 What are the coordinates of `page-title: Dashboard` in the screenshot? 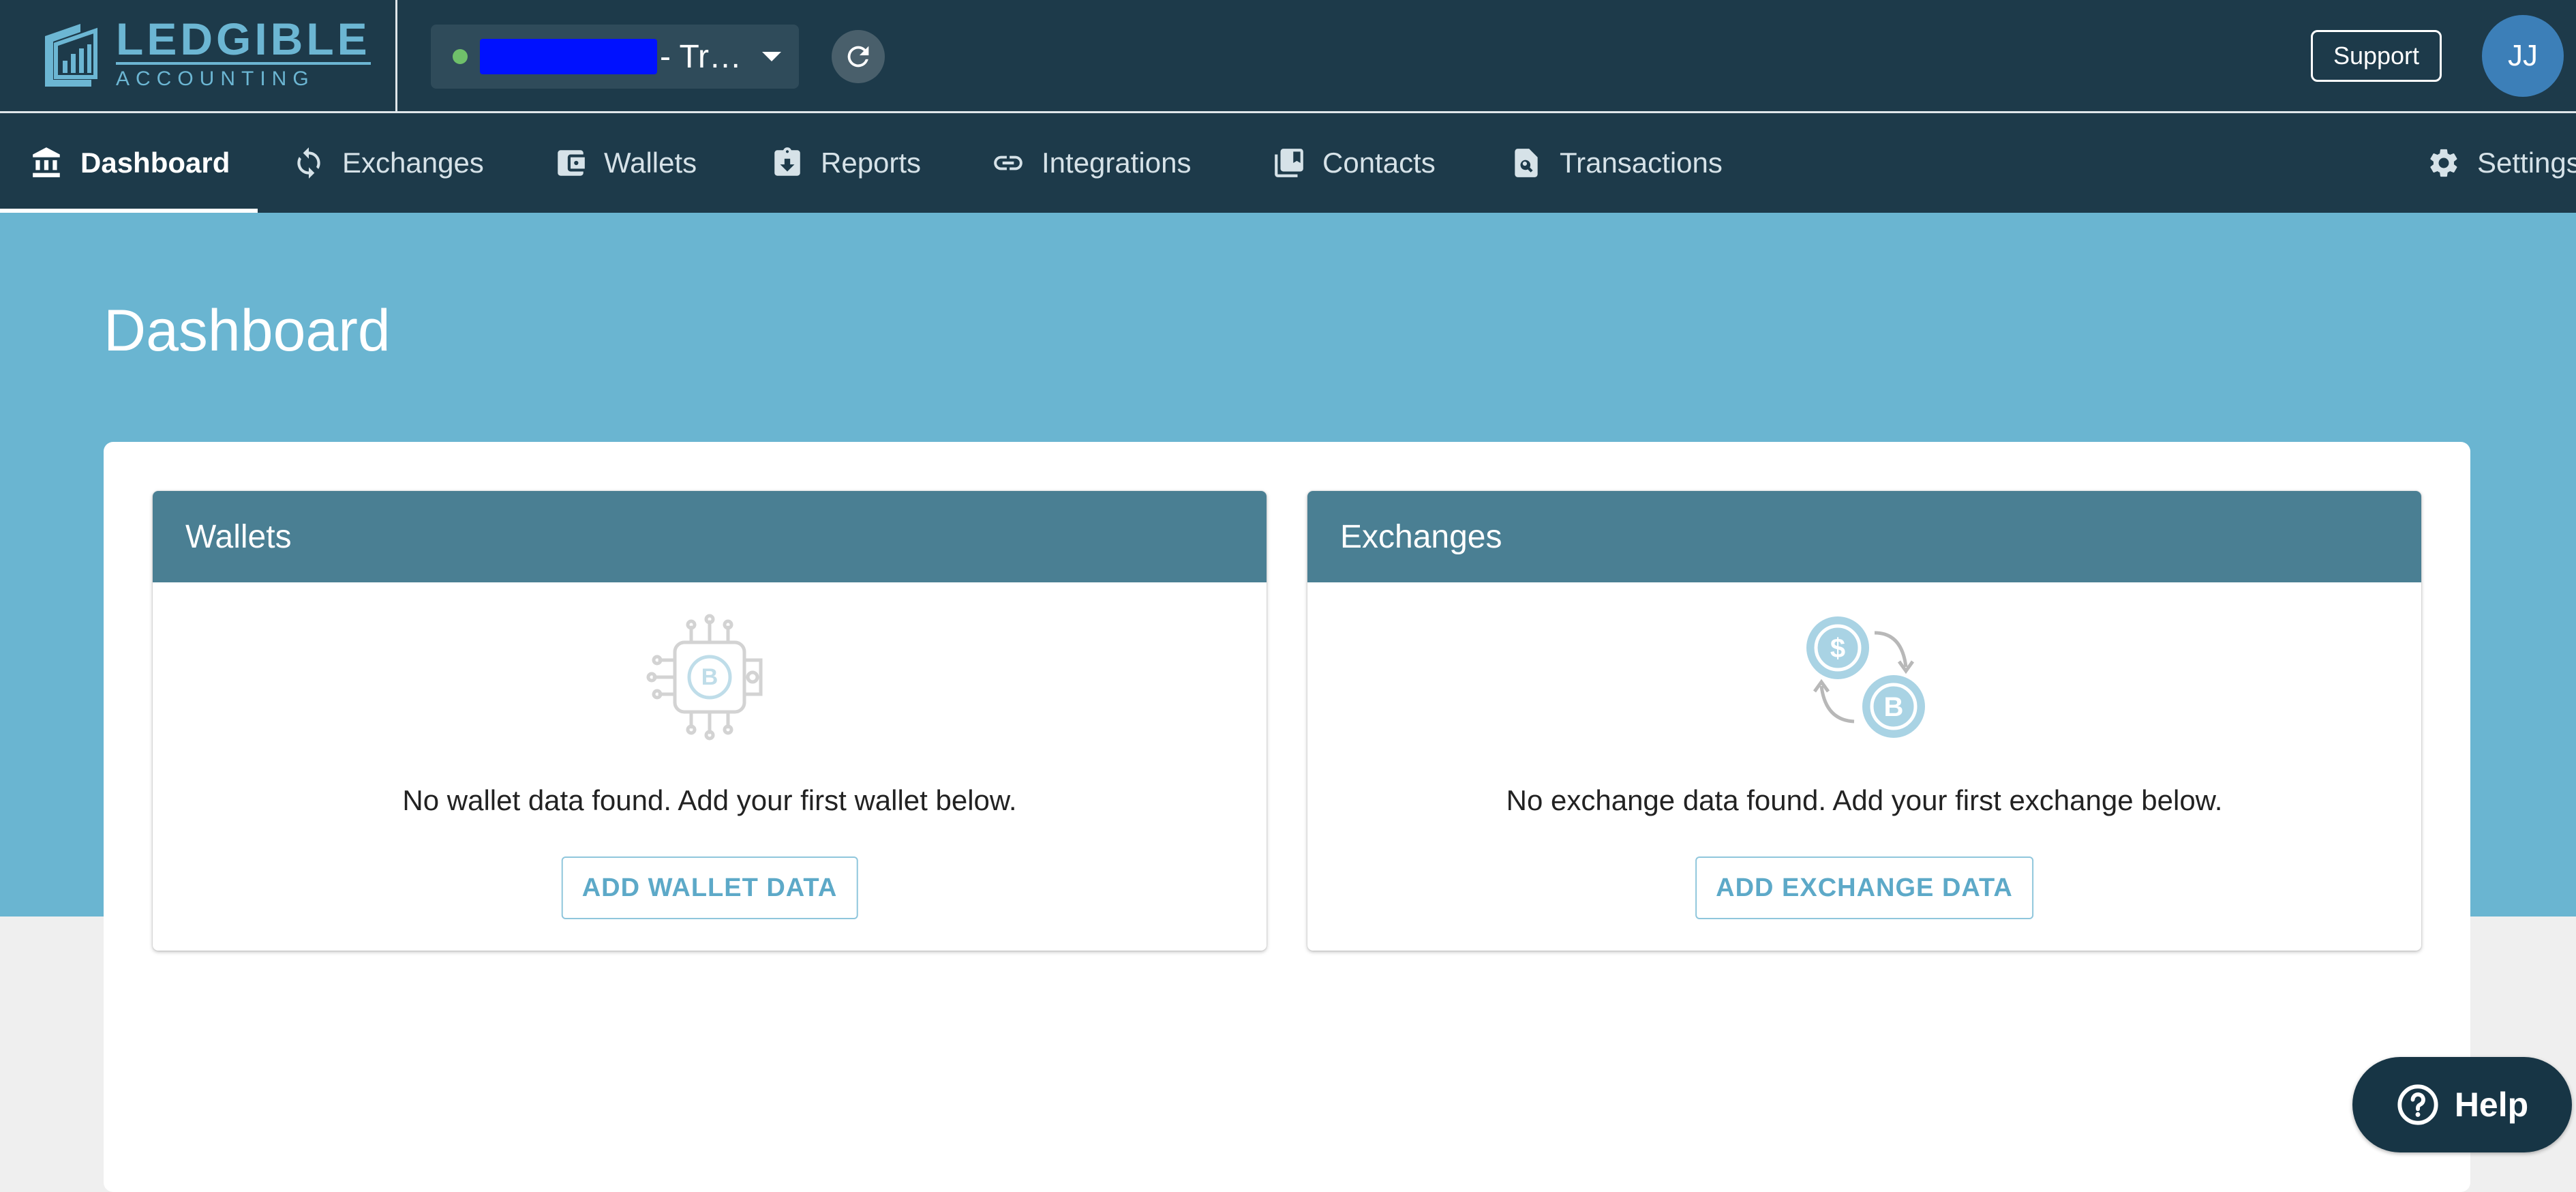 It's located at (247, 330).